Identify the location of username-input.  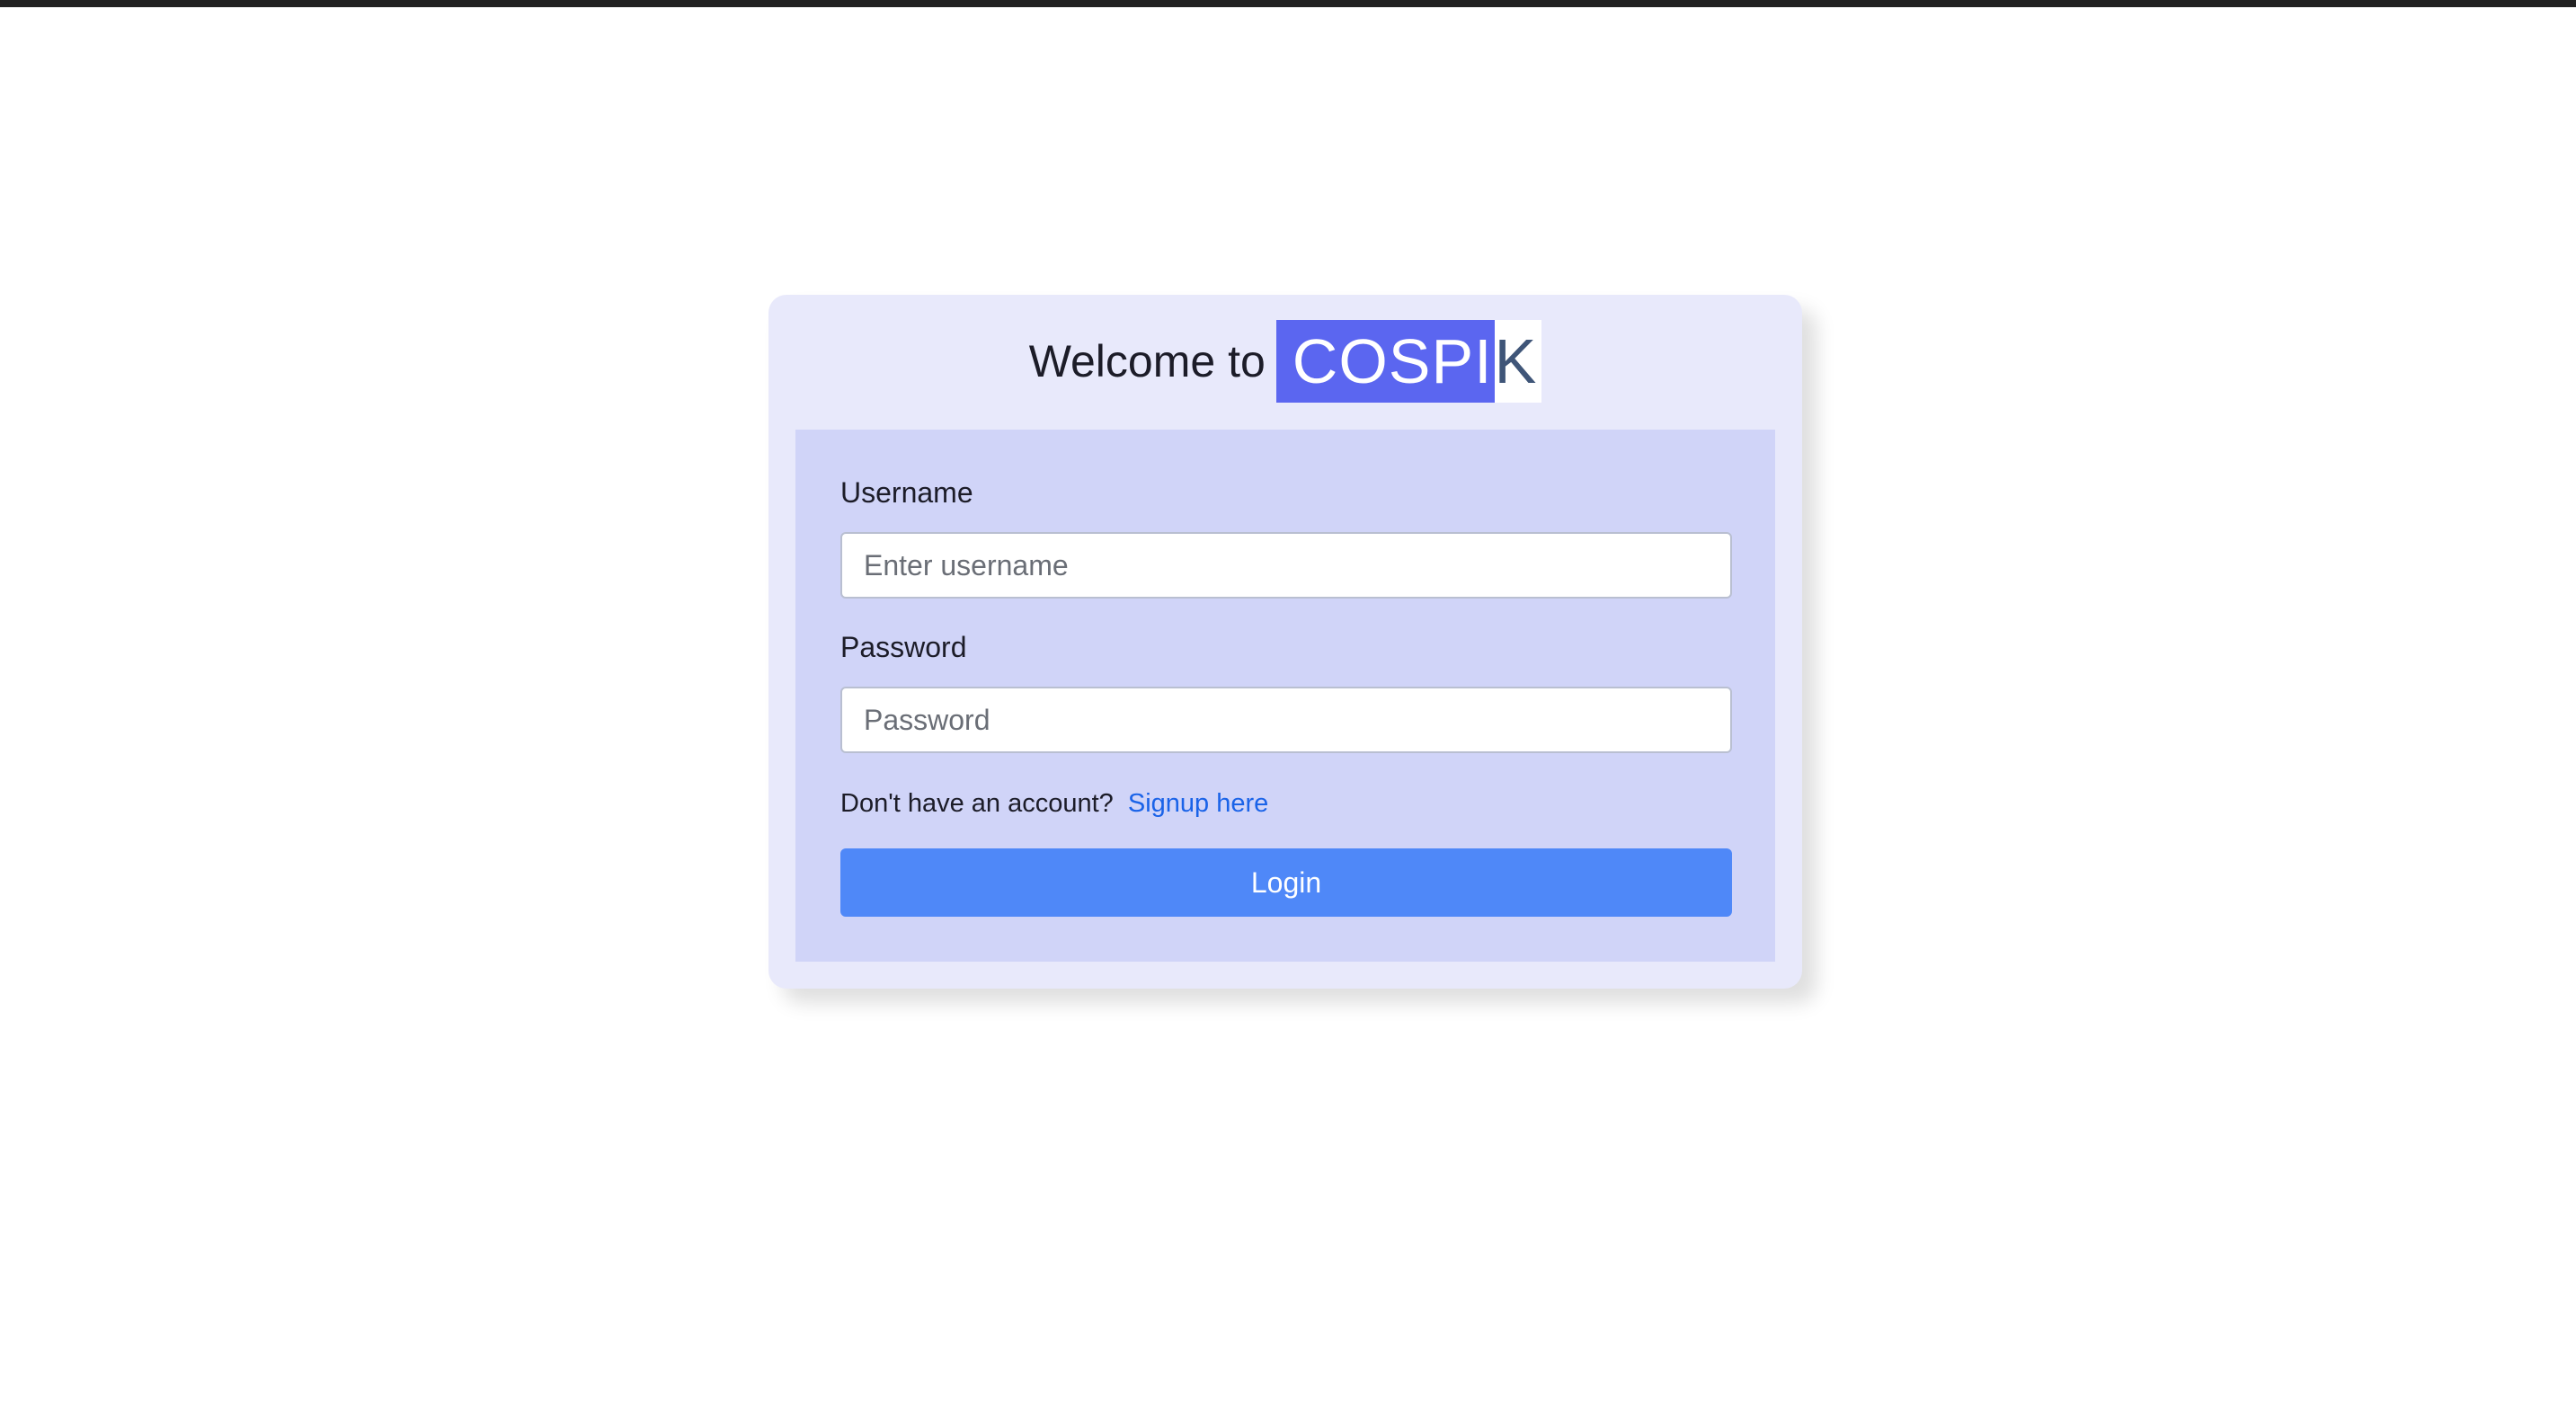
(1286, 565).